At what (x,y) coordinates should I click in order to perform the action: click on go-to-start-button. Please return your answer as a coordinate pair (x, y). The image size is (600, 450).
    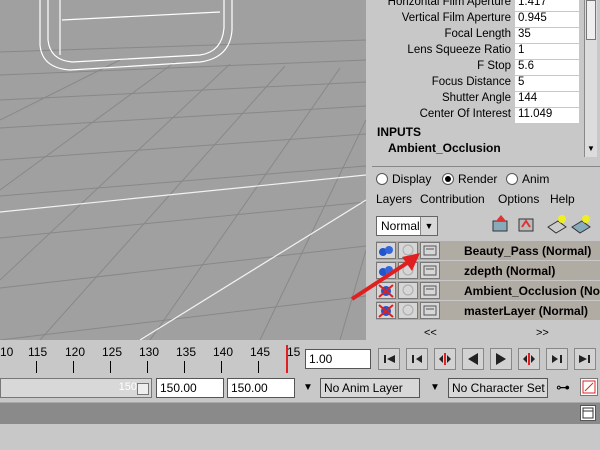
    Looking at the image, I should click on (389, 359).